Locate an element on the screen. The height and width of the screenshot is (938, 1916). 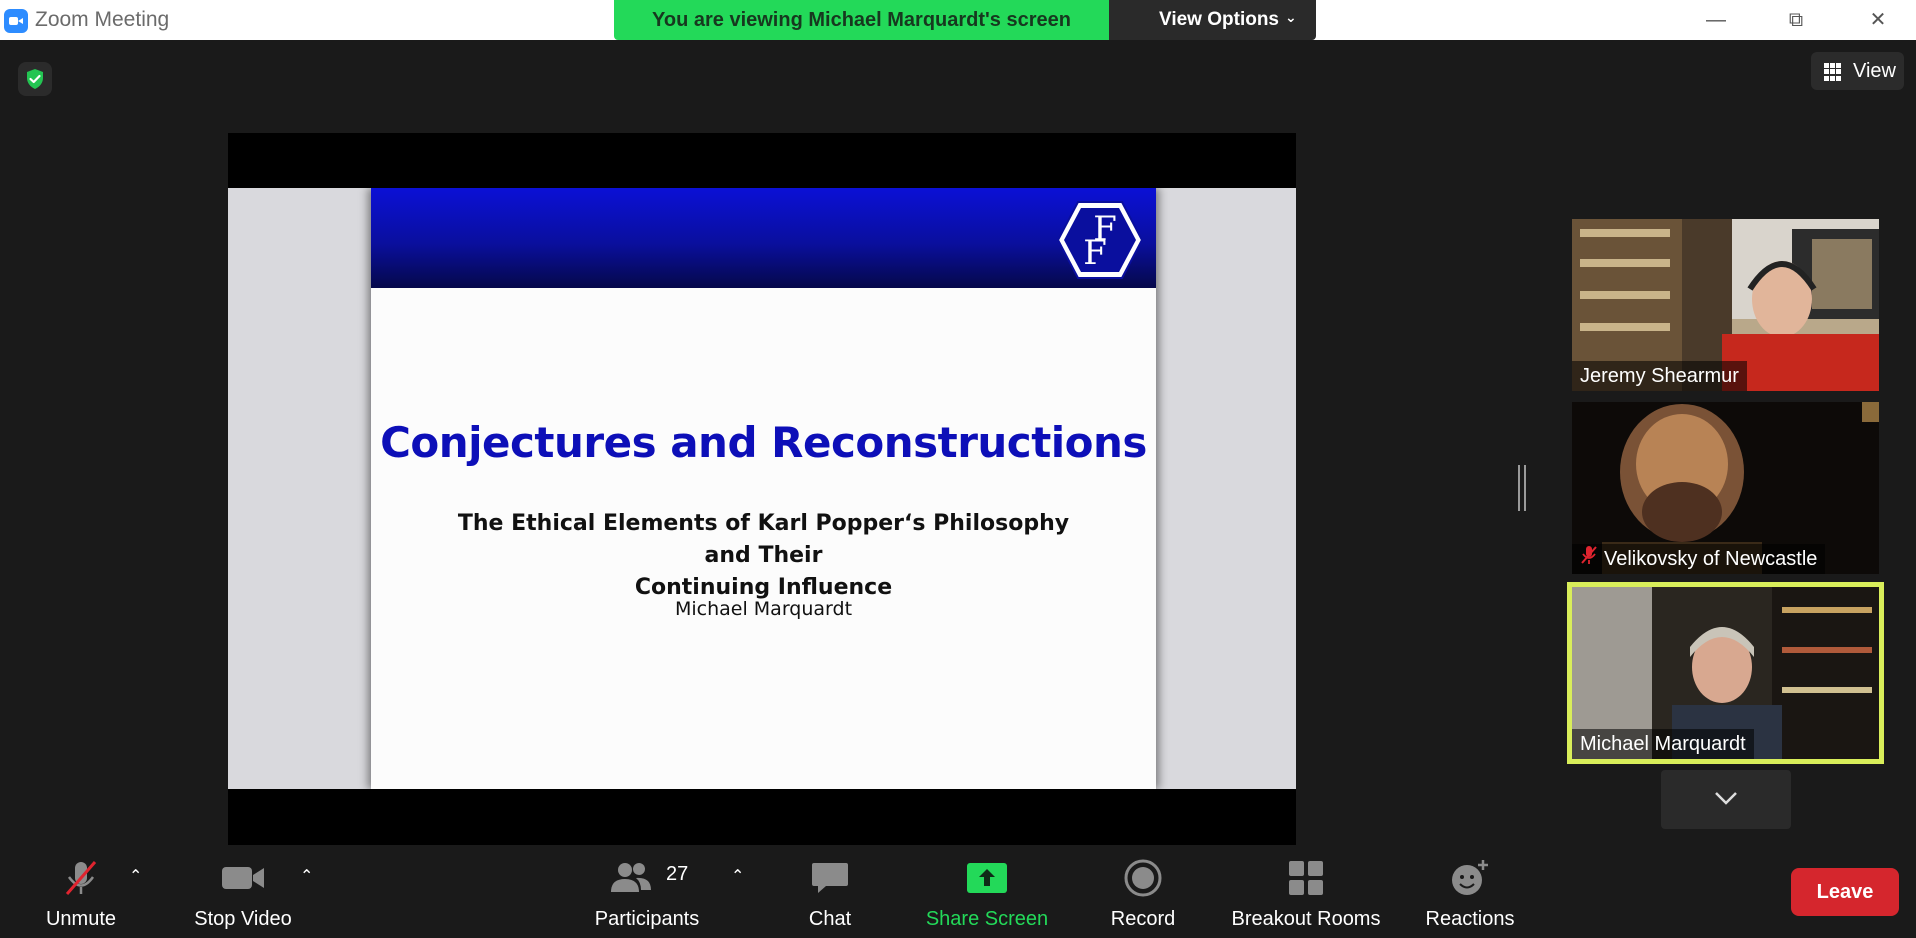
window-title: Zoom Meeting is located at coordinates (102, 19).